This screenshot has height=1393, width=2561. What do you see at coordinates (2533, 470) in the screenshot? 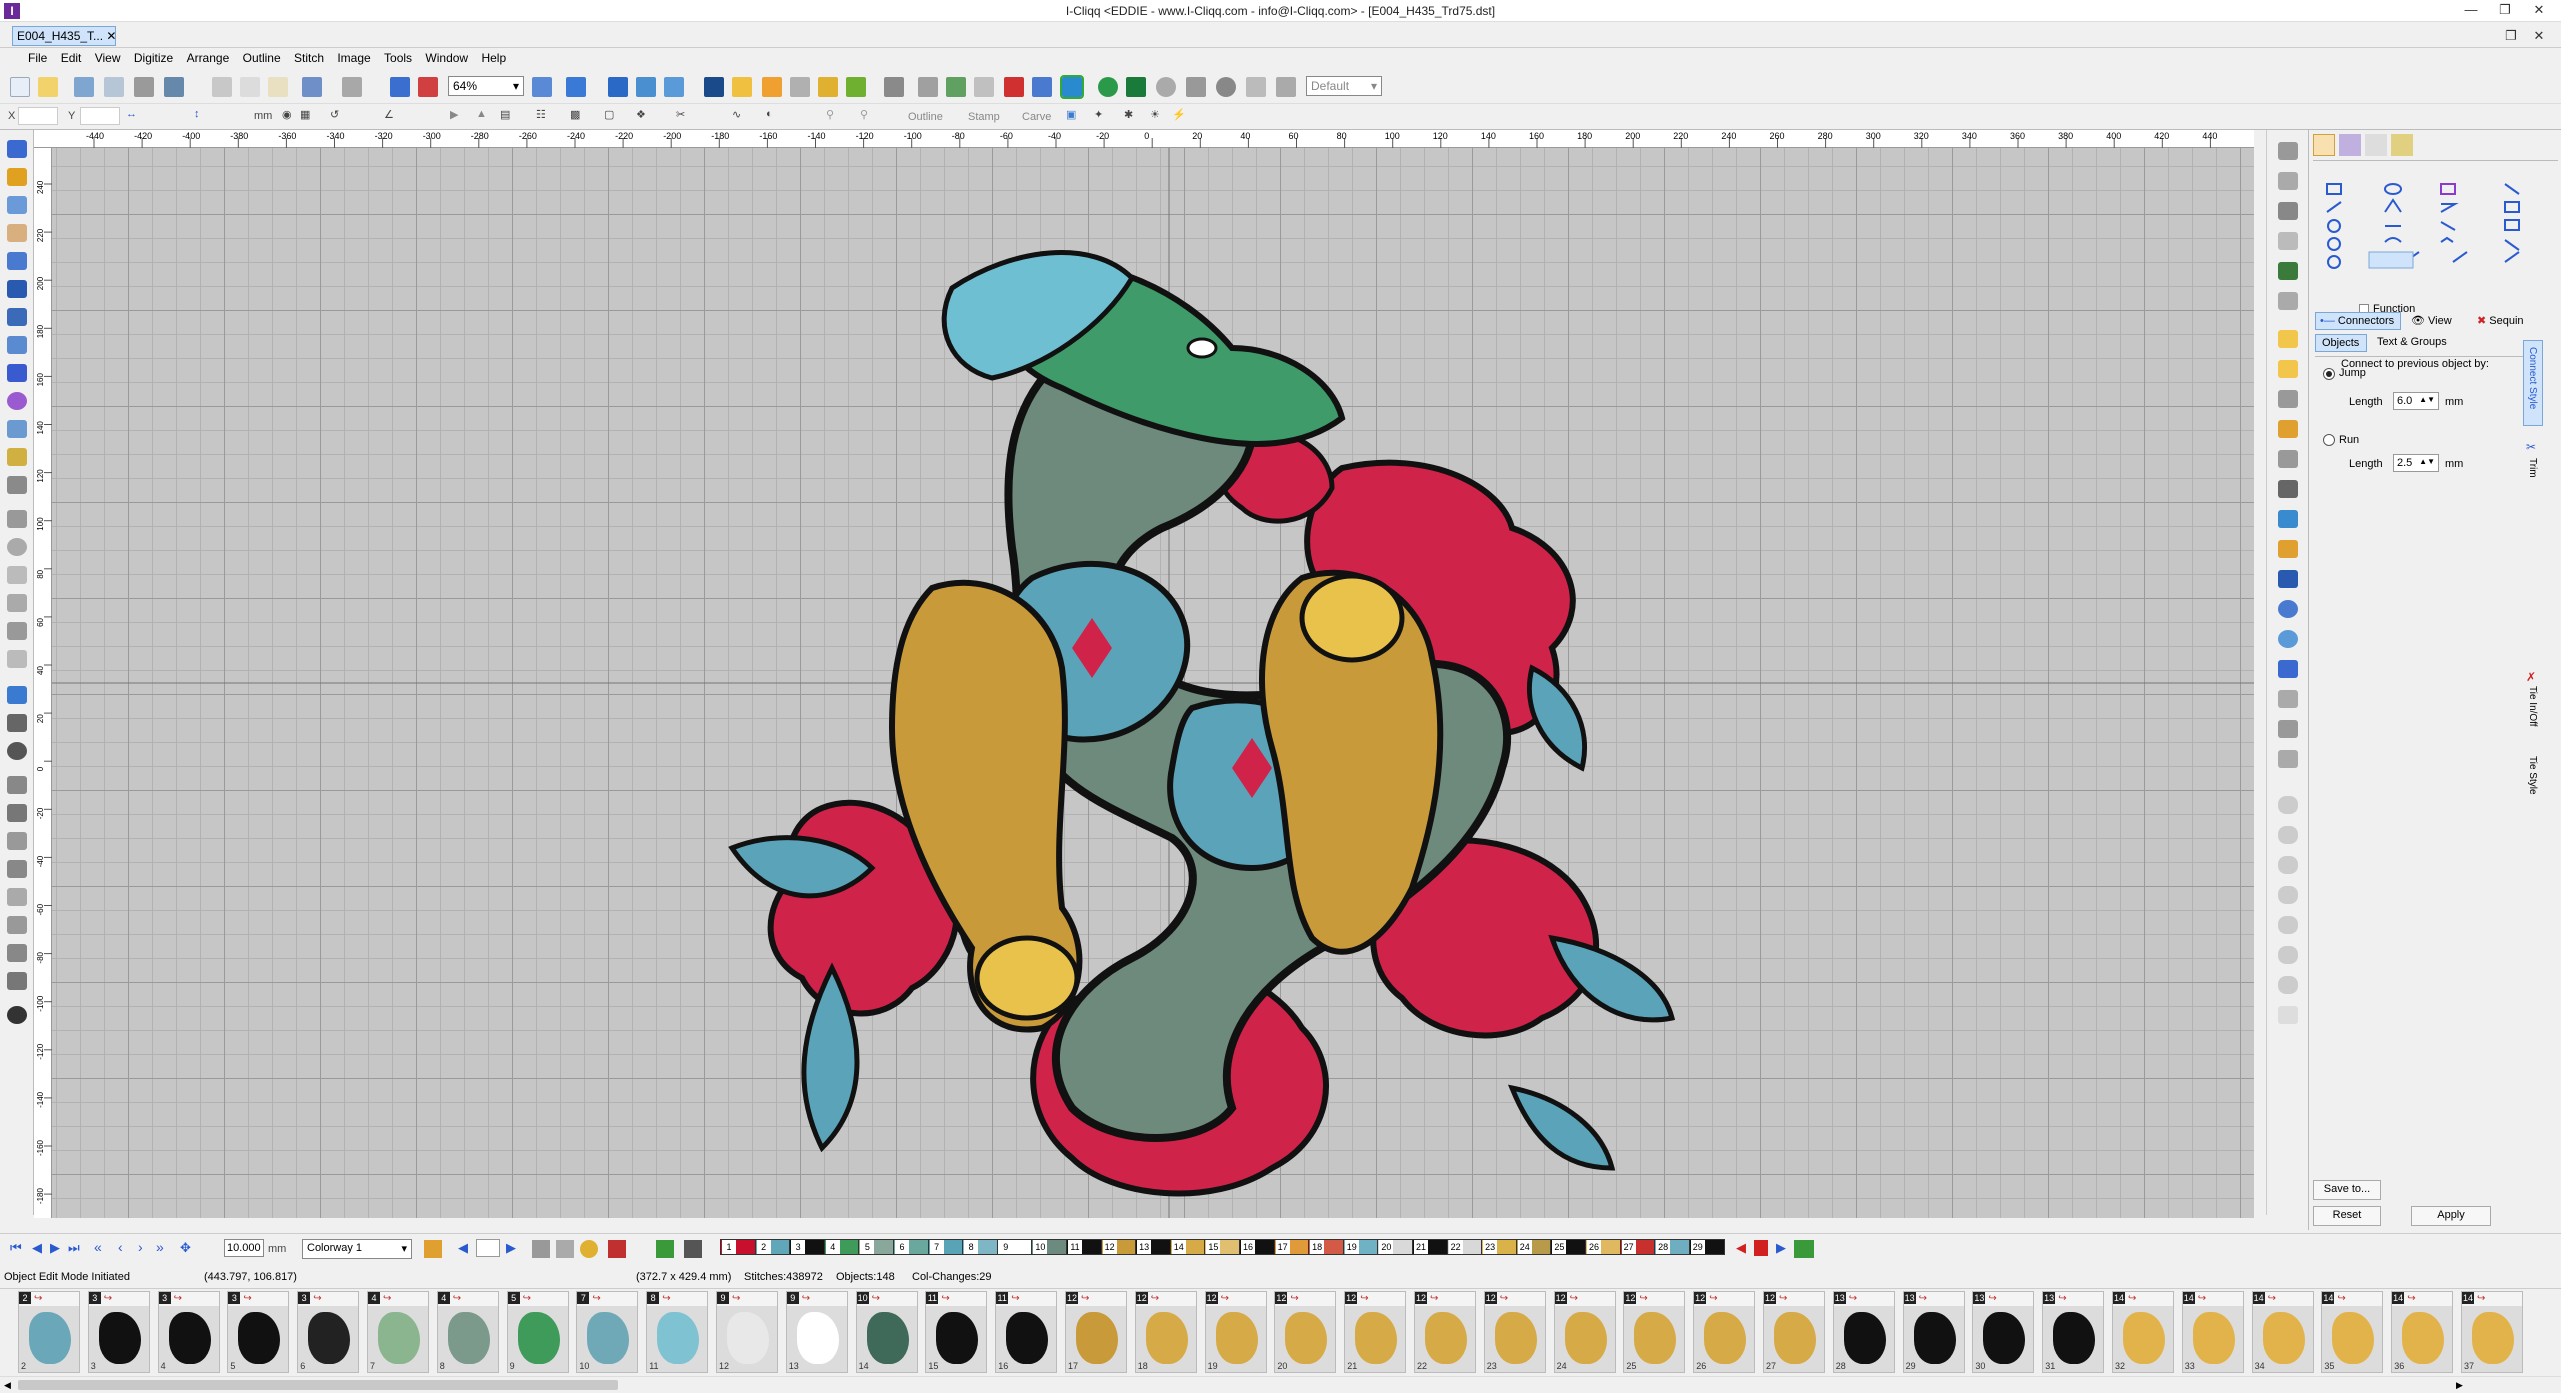
I see `side-tab-trim: ✂ Trim` at bounding box center [2533, 470].